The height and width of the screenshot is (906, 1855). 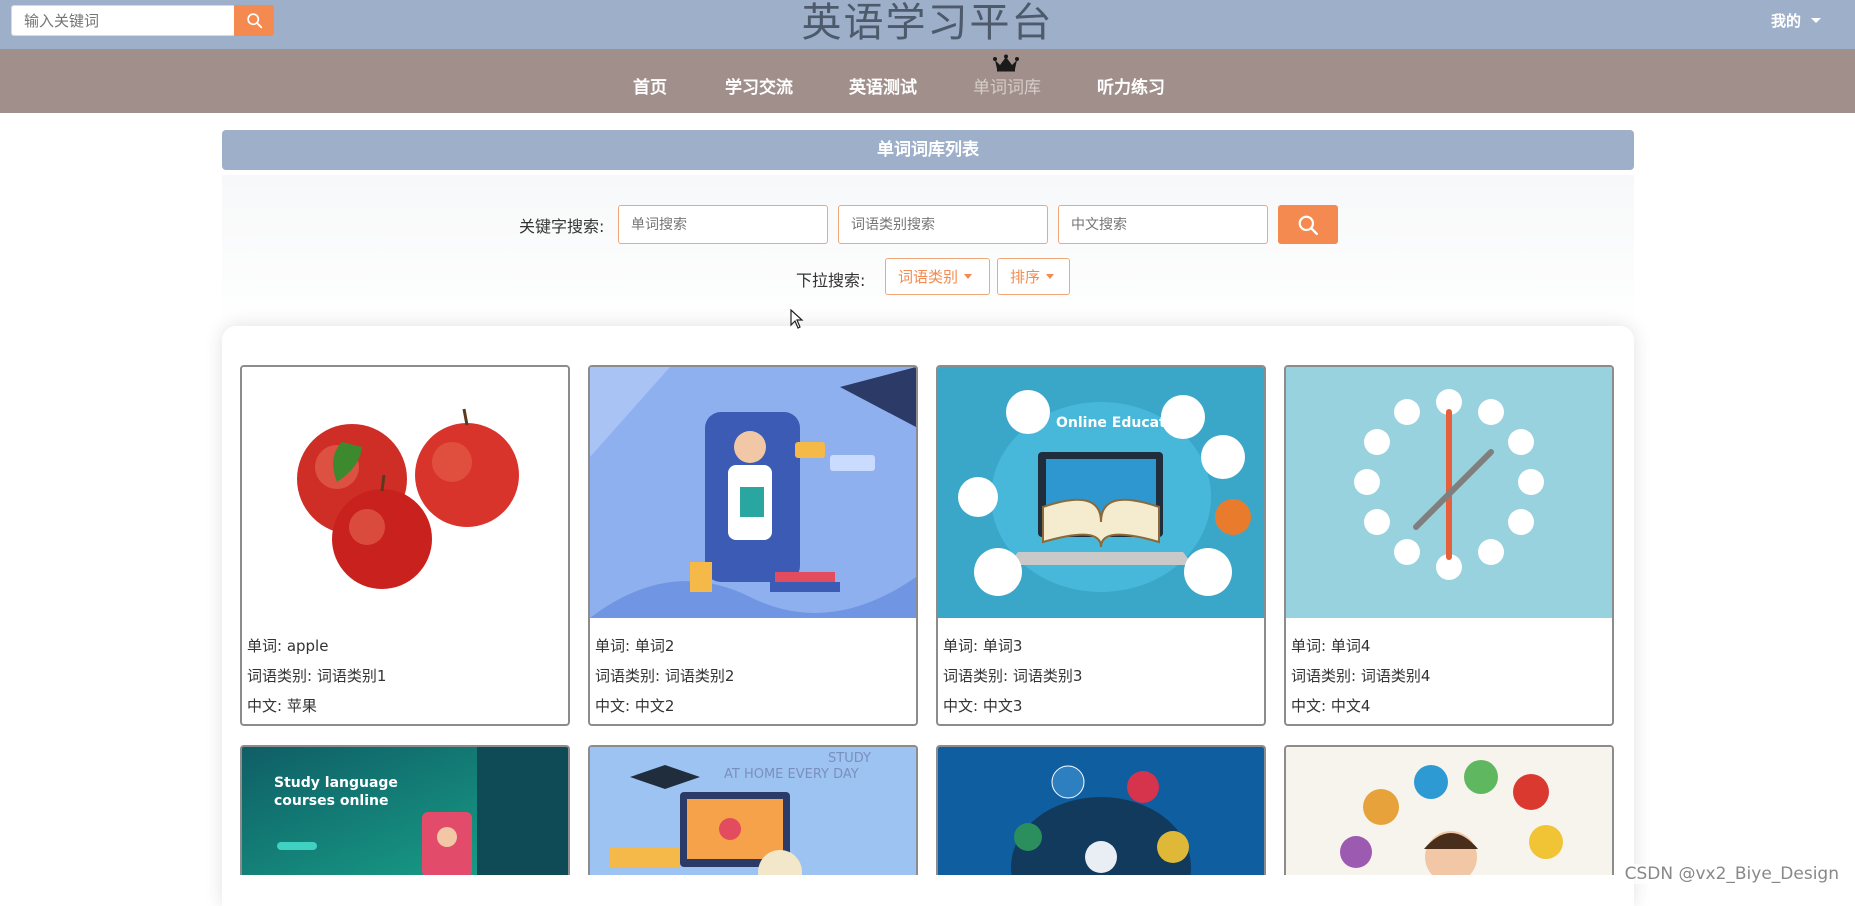 What do you see at coordinates (753, 492) in the screenshot?
I see `card-image-teacher` at bounding box center [753, 492].